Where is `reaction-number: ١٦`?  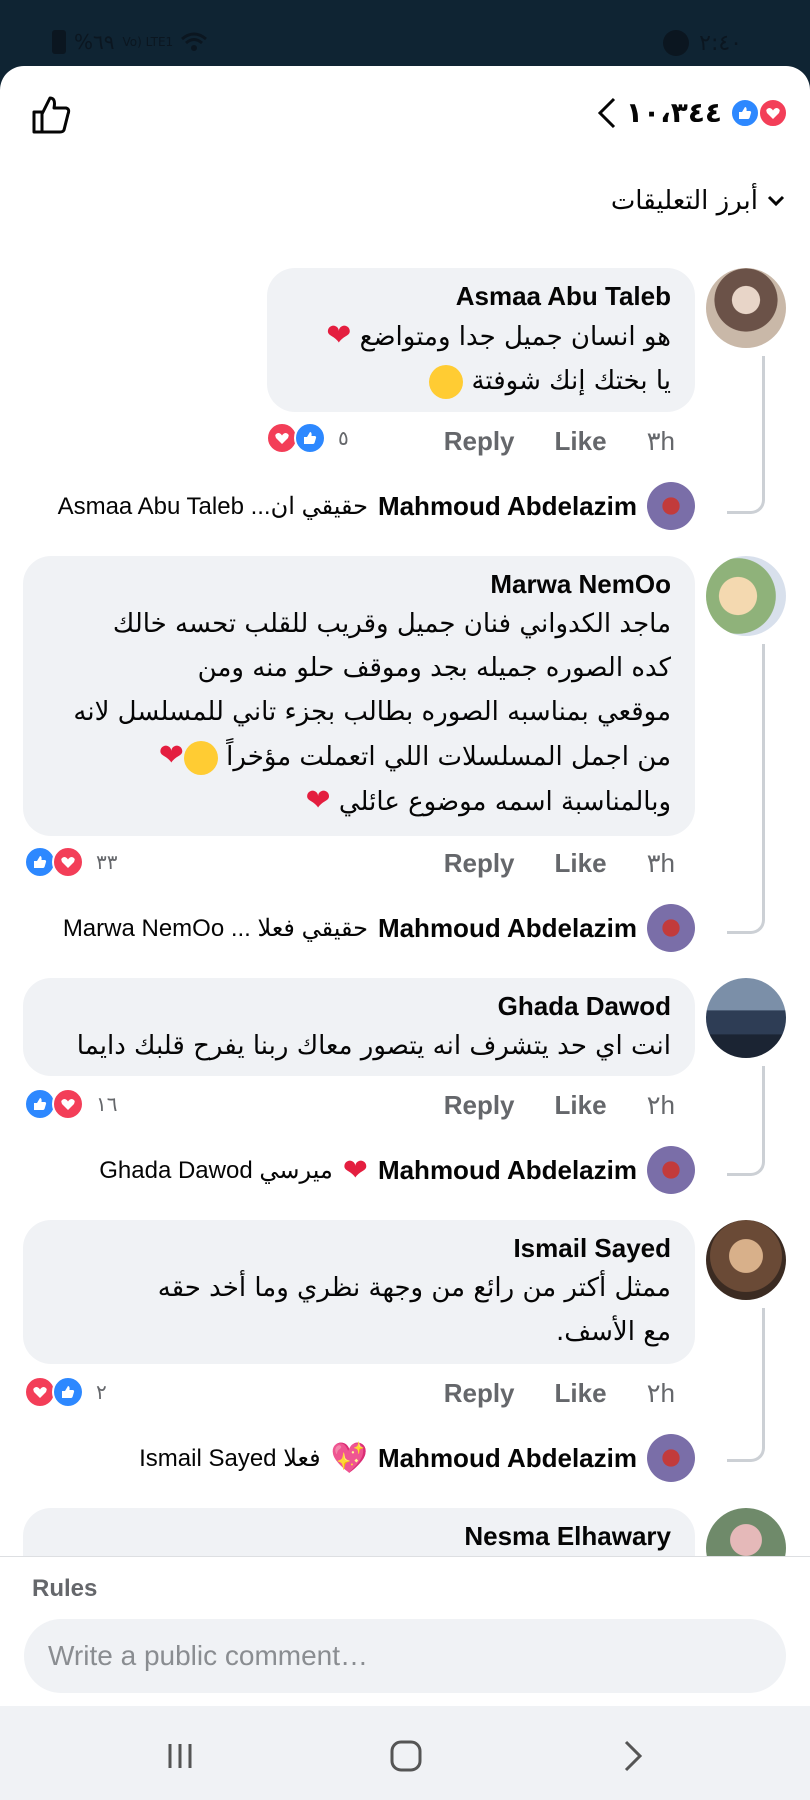
reaction-number: ١٦ is located at coordinates (107, 1104).